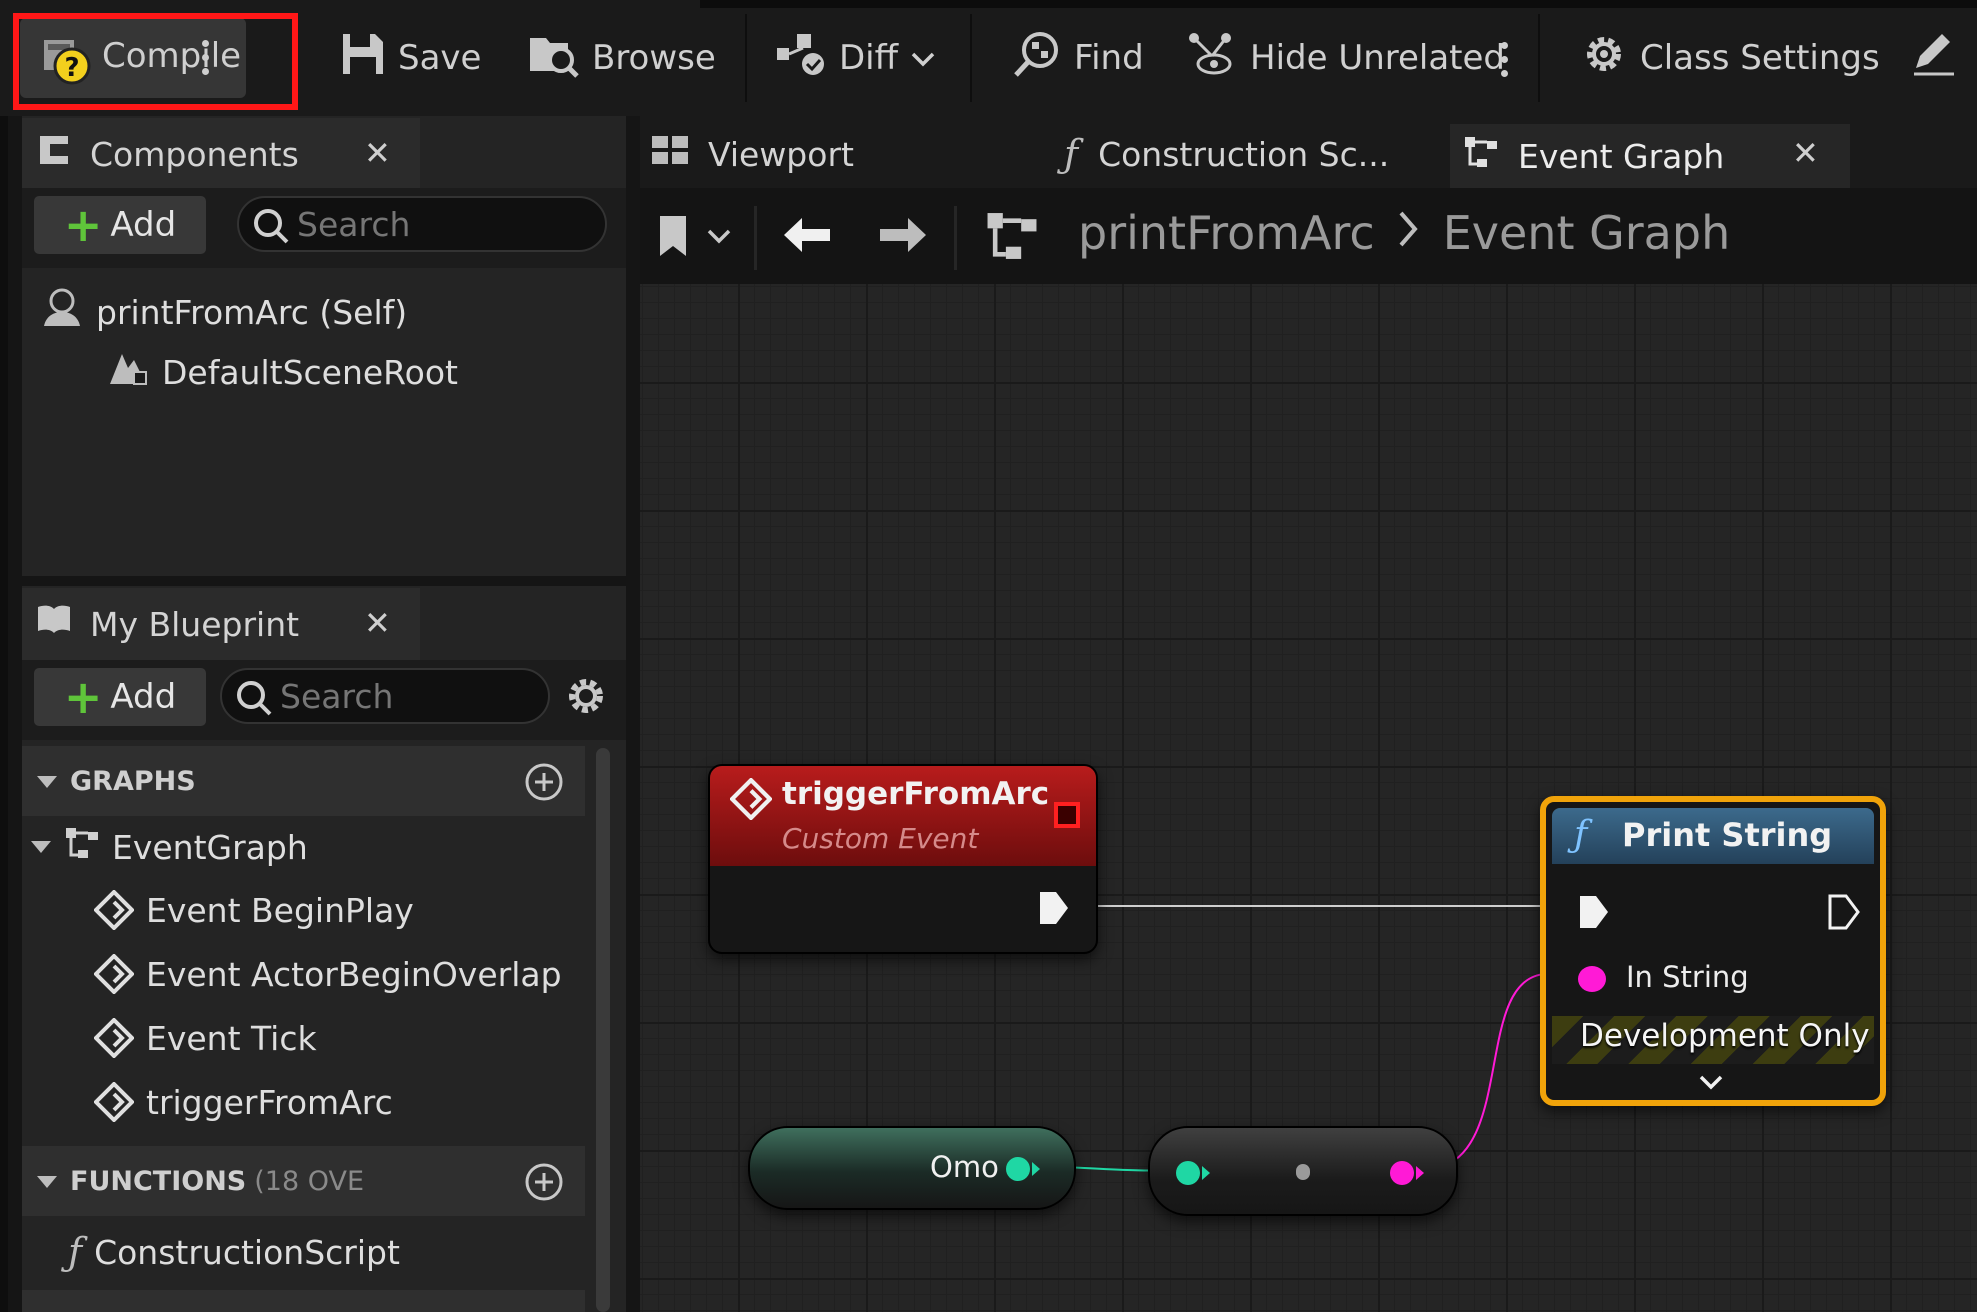 The height and width of the screenshot is (1312, 1977). What do you see at coordinates (903, 237) in the screenshot?
I see `forward-arrow-icon` at bounding box center [903, 237].